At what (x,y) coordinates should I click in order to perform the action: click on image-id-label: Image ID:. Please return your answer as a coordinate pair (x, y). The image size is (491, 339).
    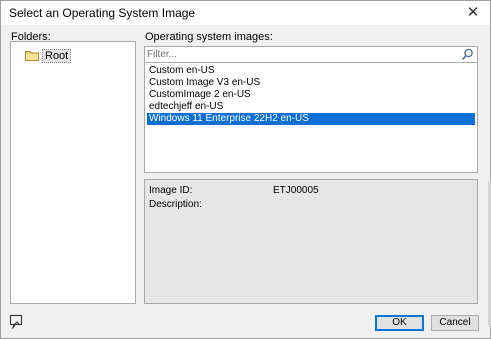
    Looking at the image, I should click on (171, 190).